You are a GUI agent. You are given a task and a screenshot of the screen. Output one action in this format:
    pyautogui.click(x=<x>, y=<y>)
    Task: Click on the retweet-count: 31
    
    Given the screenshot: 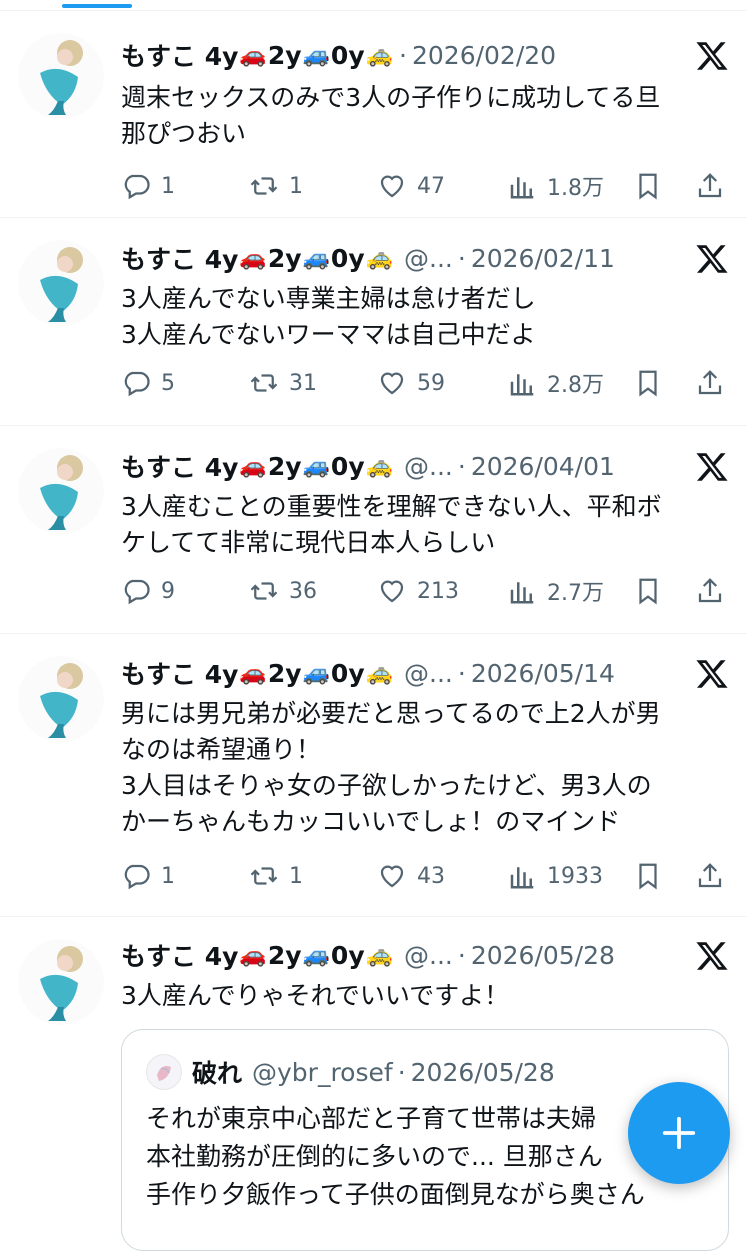 What is the action you would take?
    pyautogui.click(x=303, y=383)
    